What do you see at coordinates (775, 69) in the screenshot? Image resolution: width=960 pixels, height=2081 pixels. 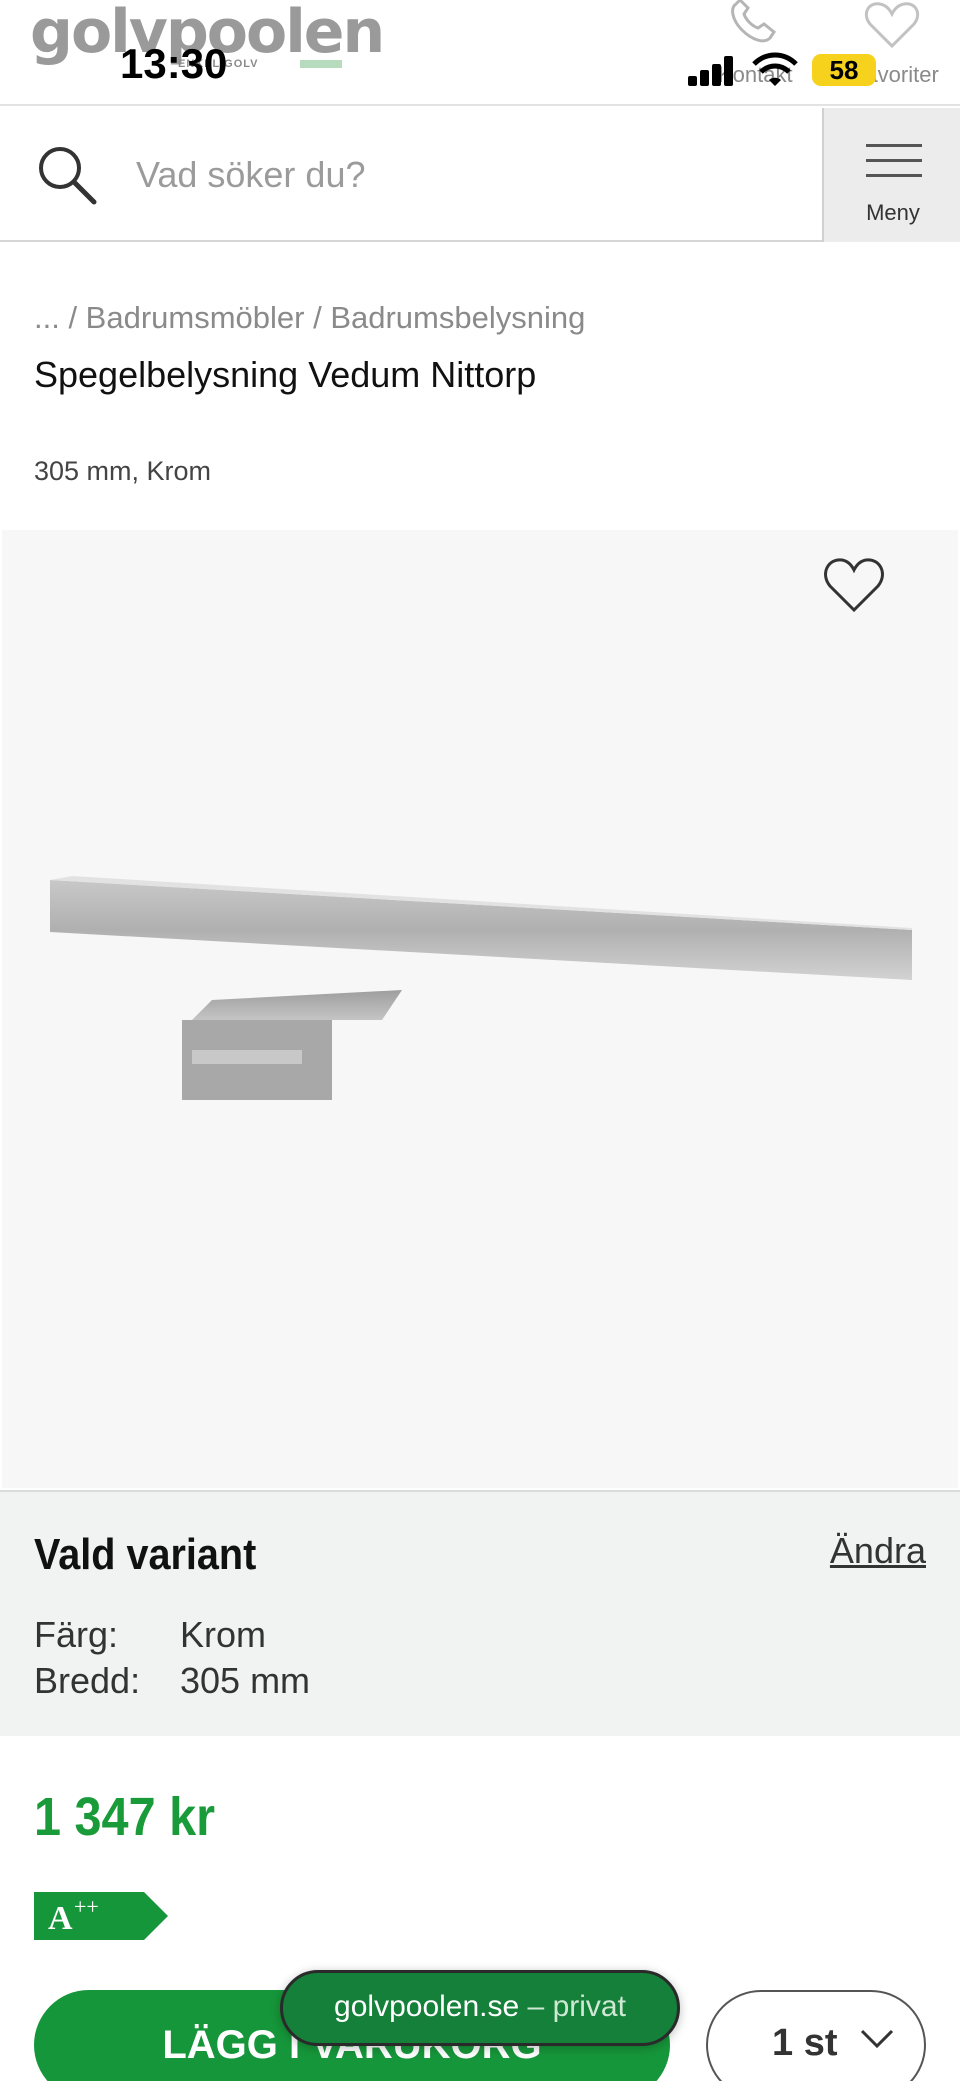 I see `wifi-icon` at bounding box center [775, 69].